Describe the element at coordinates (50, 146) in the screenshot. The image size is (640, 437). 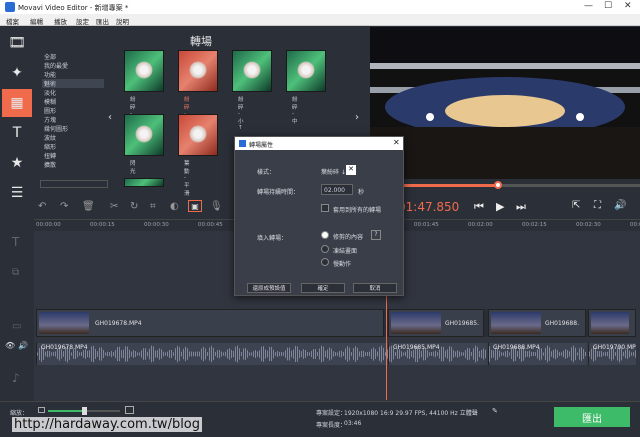
I see `category-item: 縮形` at that location.